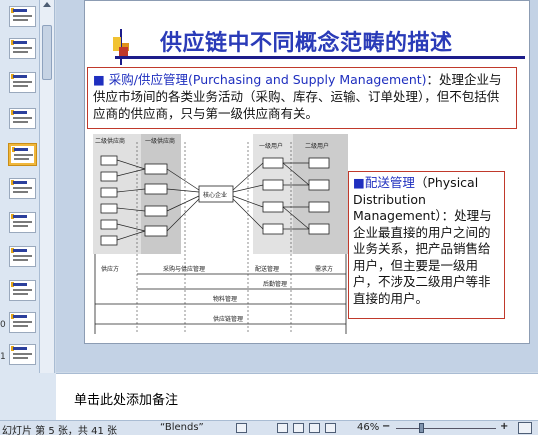 This screenshot has width=538, height=435. What do you see at coordinates (47, 210) in the screenshot?
I see `thumbnail-scrollbar` at bounding box center [47, 210].